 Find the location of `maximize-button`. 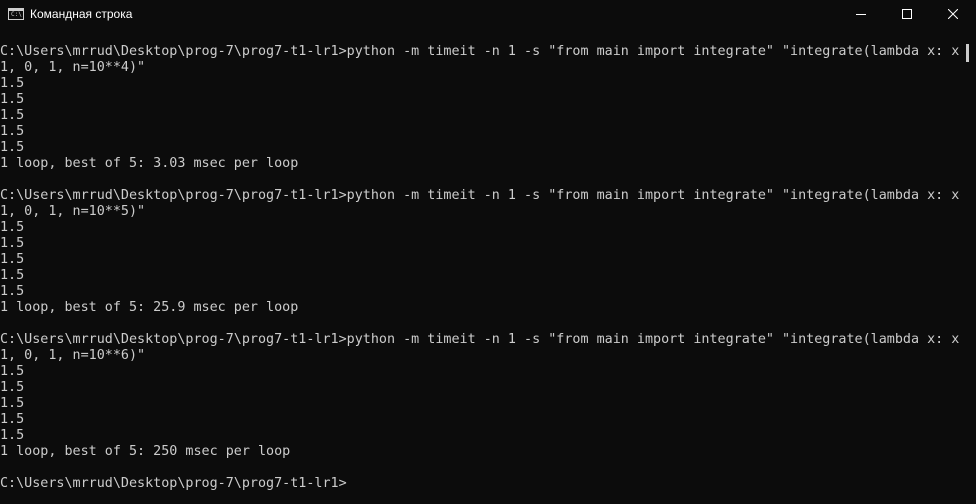

maximize-button is located at coordinates (907, 14).